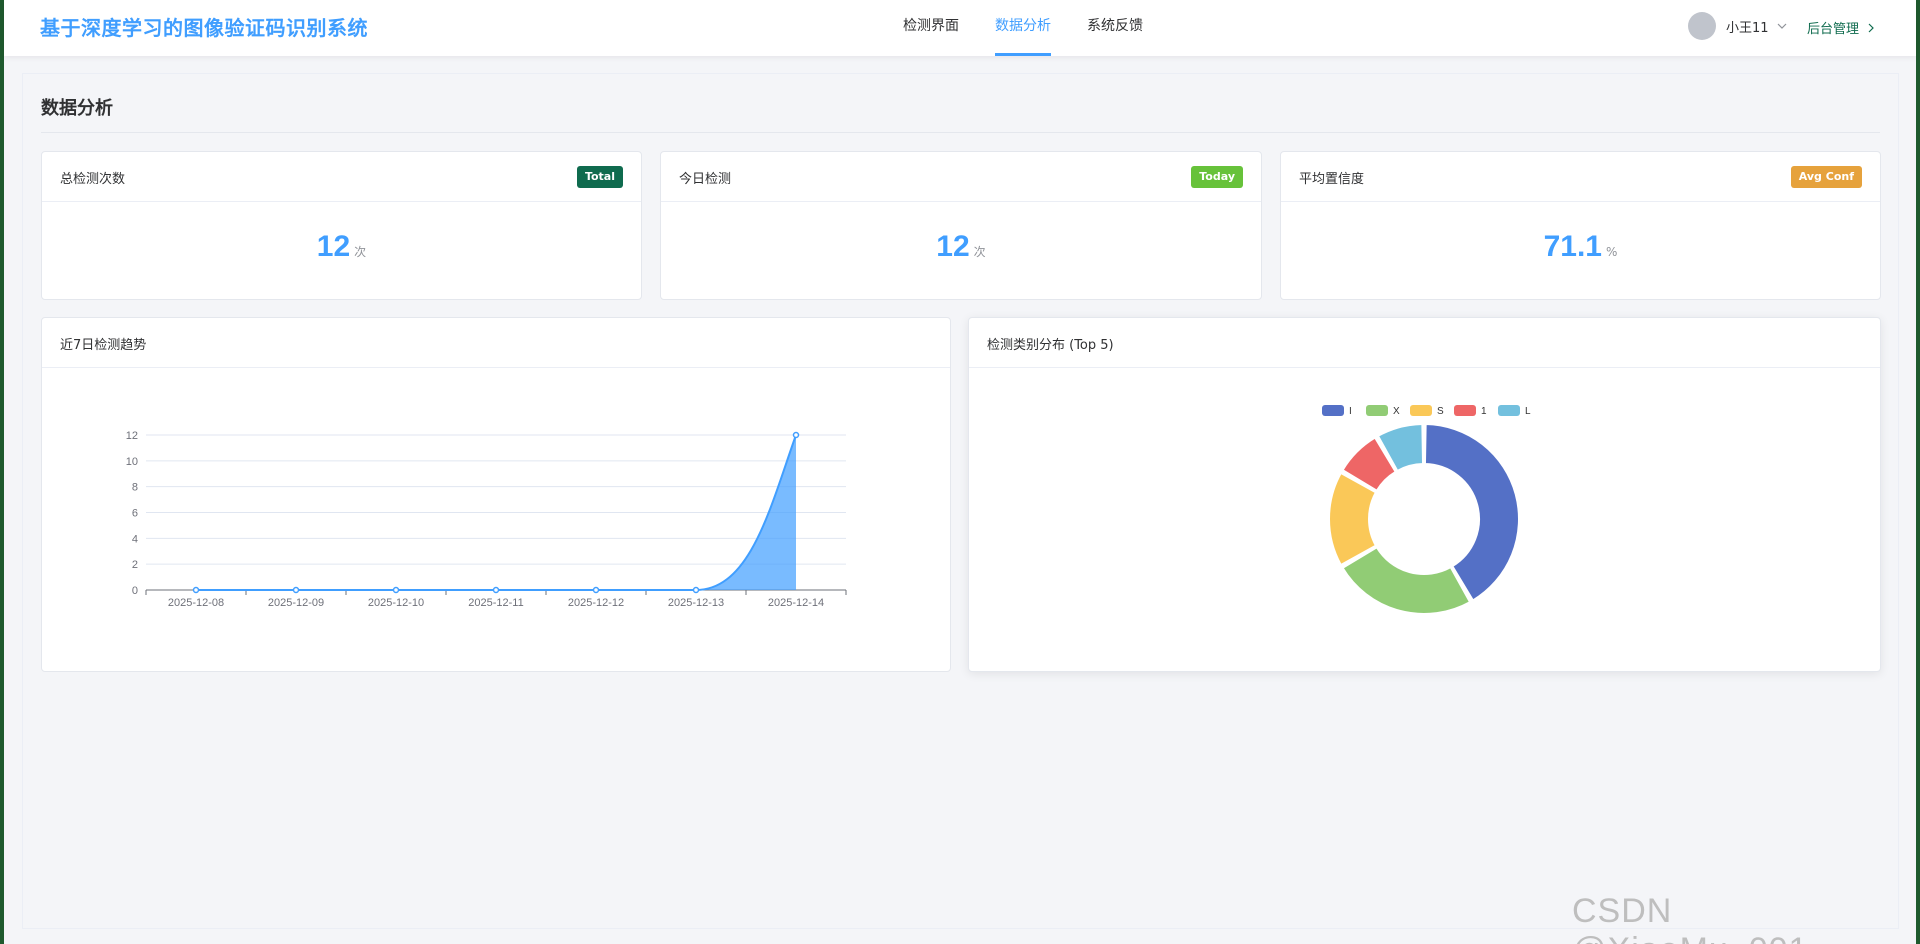  What do you see at coordinates (1426, 510) in the screenshot?
I see `category-pie-chart: I X S 1 L` at bounding box center [1426, 510].